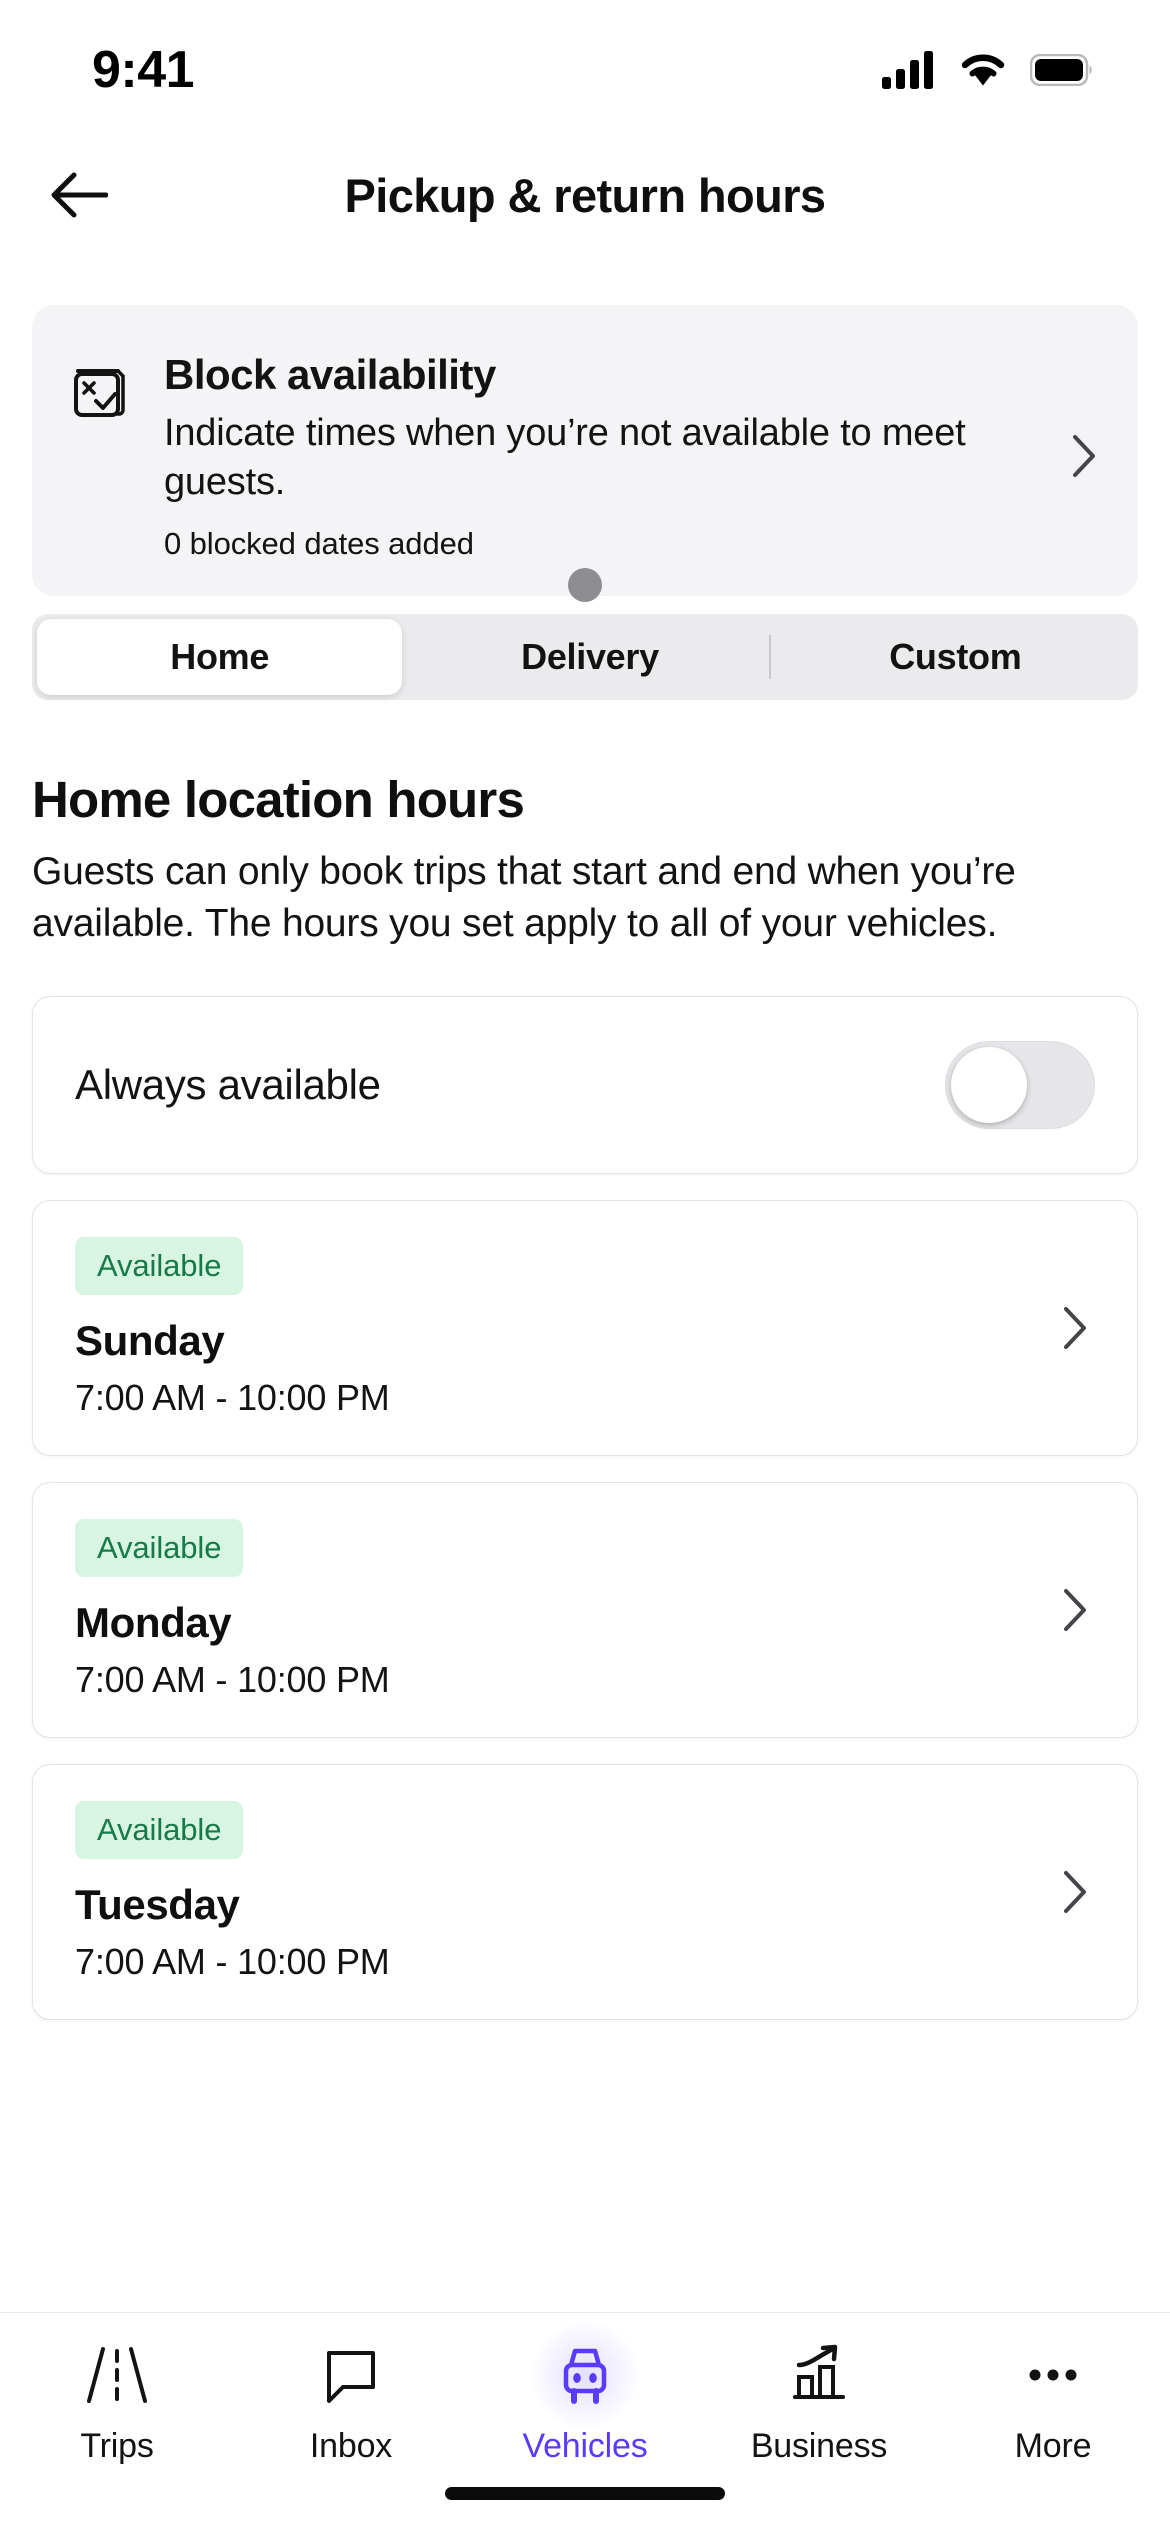 The height and width of the screenshot is (2532, 1170). I want to click on day-name: Monday, so click(153, 1622).